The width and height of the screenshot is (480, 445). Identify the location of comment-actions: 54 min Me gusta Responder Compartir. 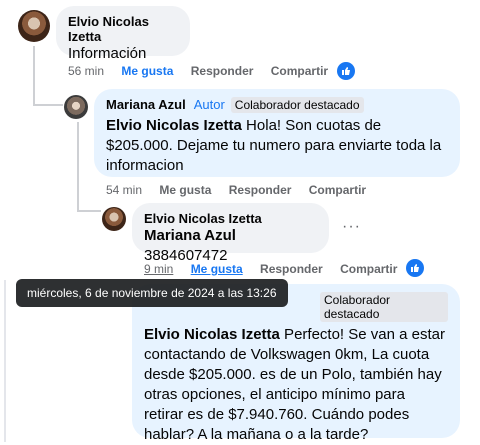
(243, 190).